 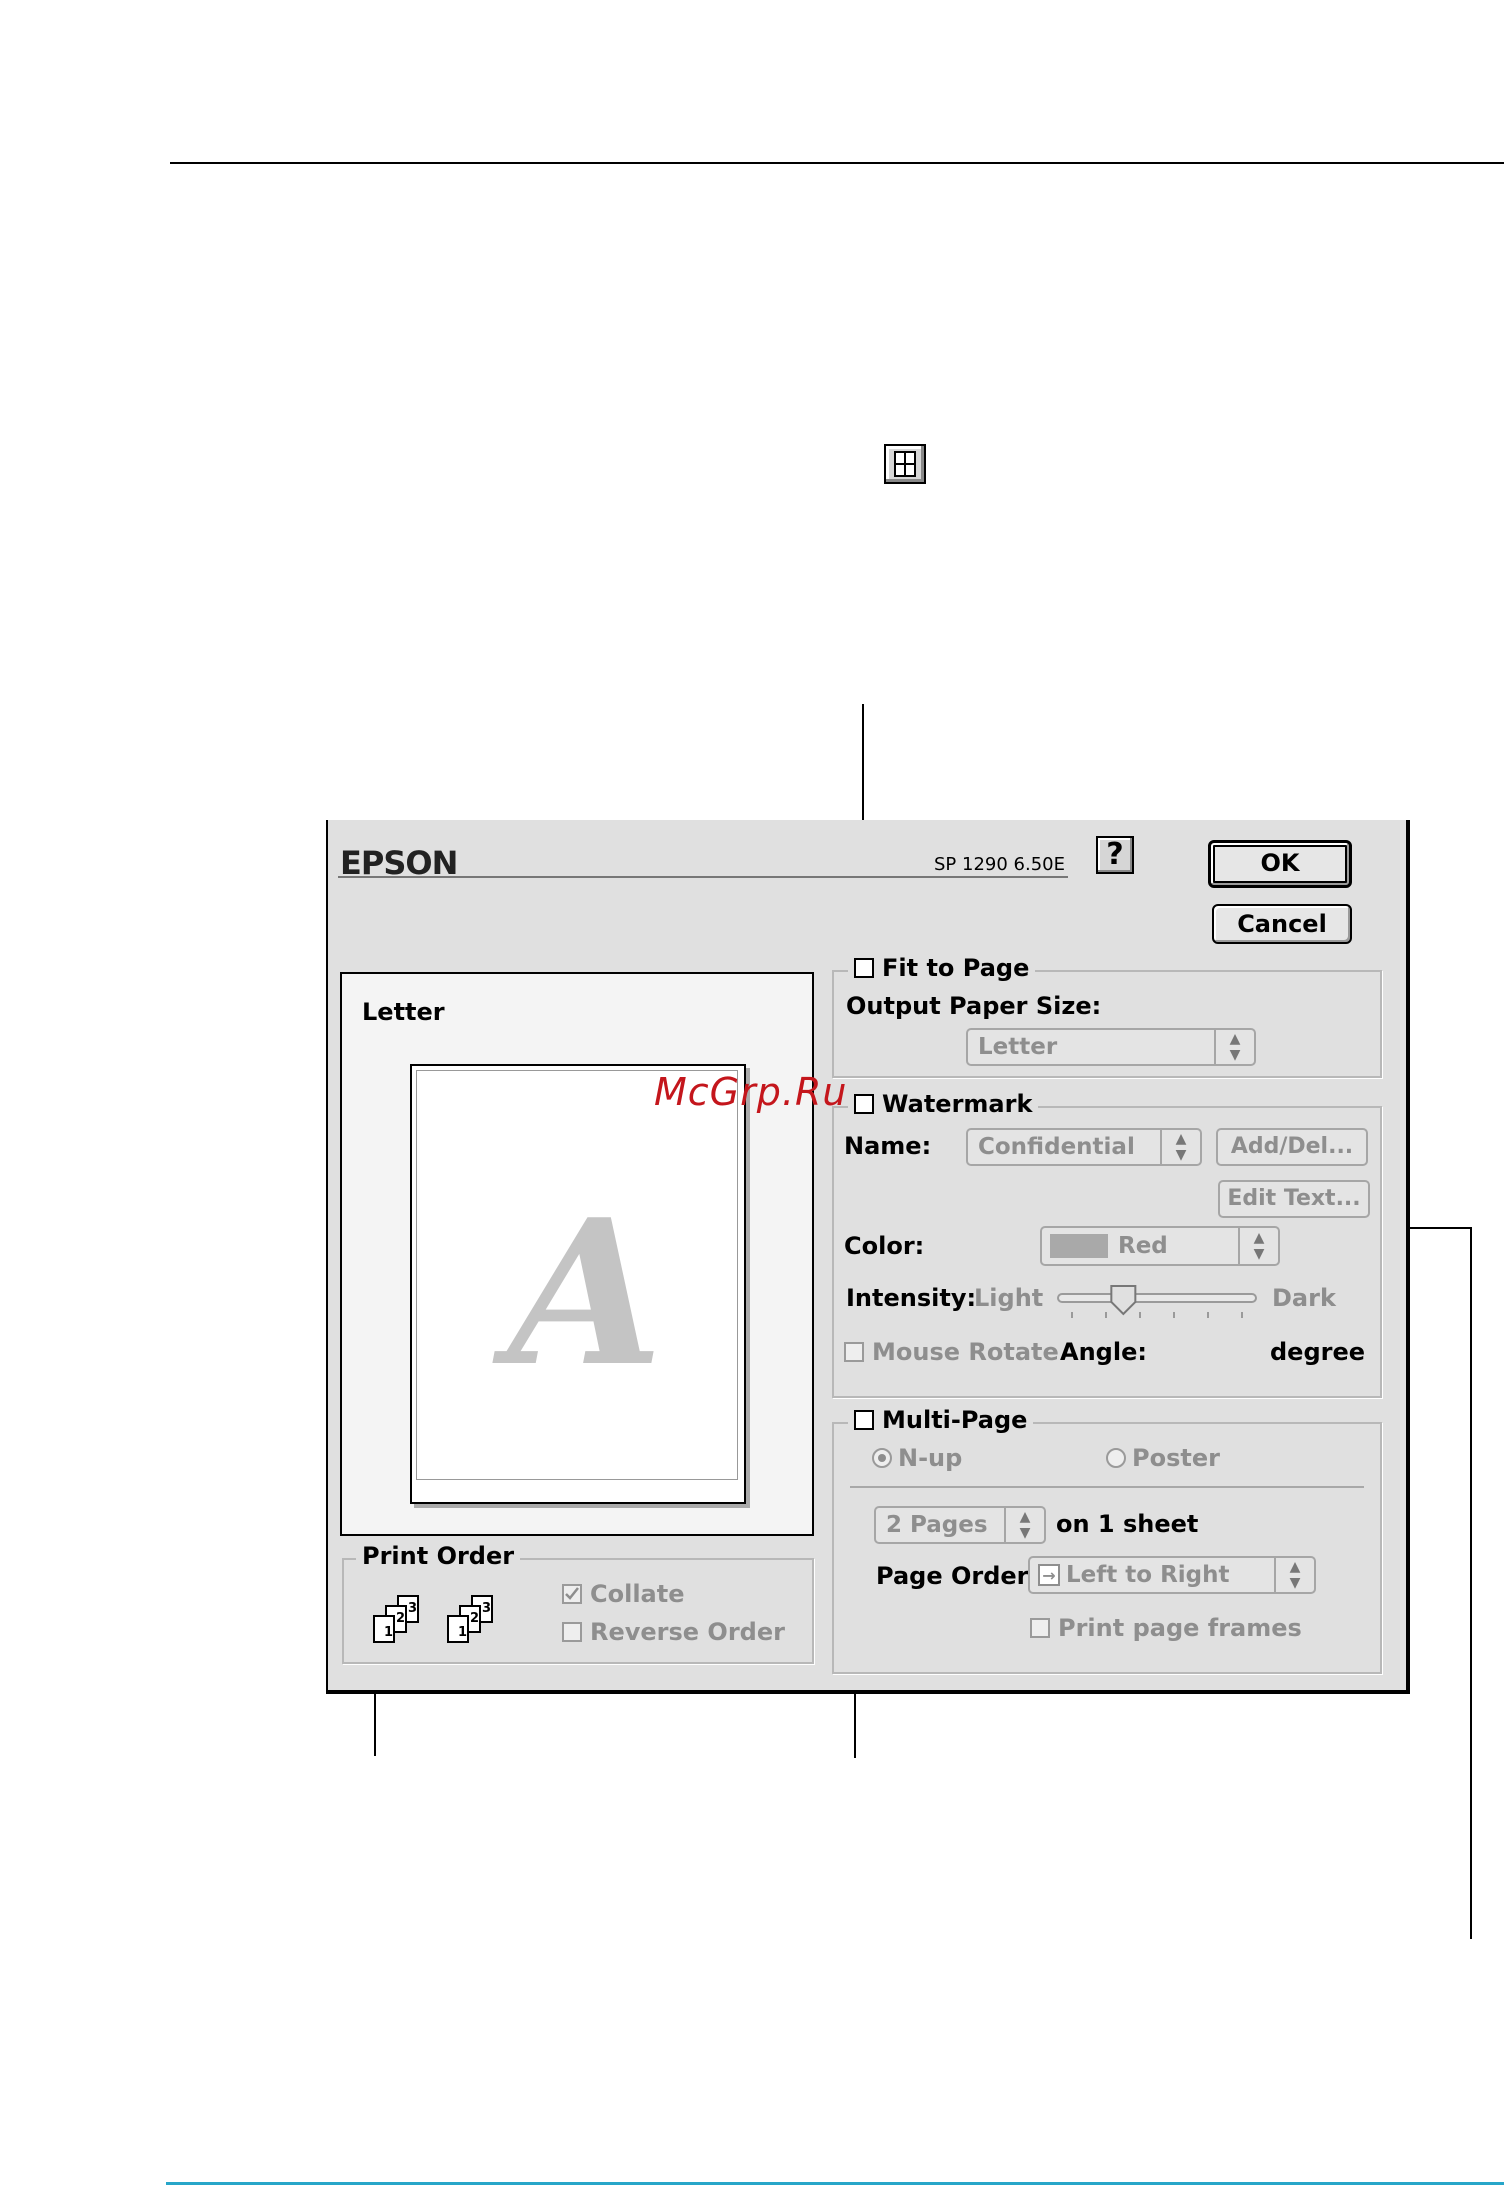 I want to click on print-page-frames-checkbox, so click(x=1040, y=1628).